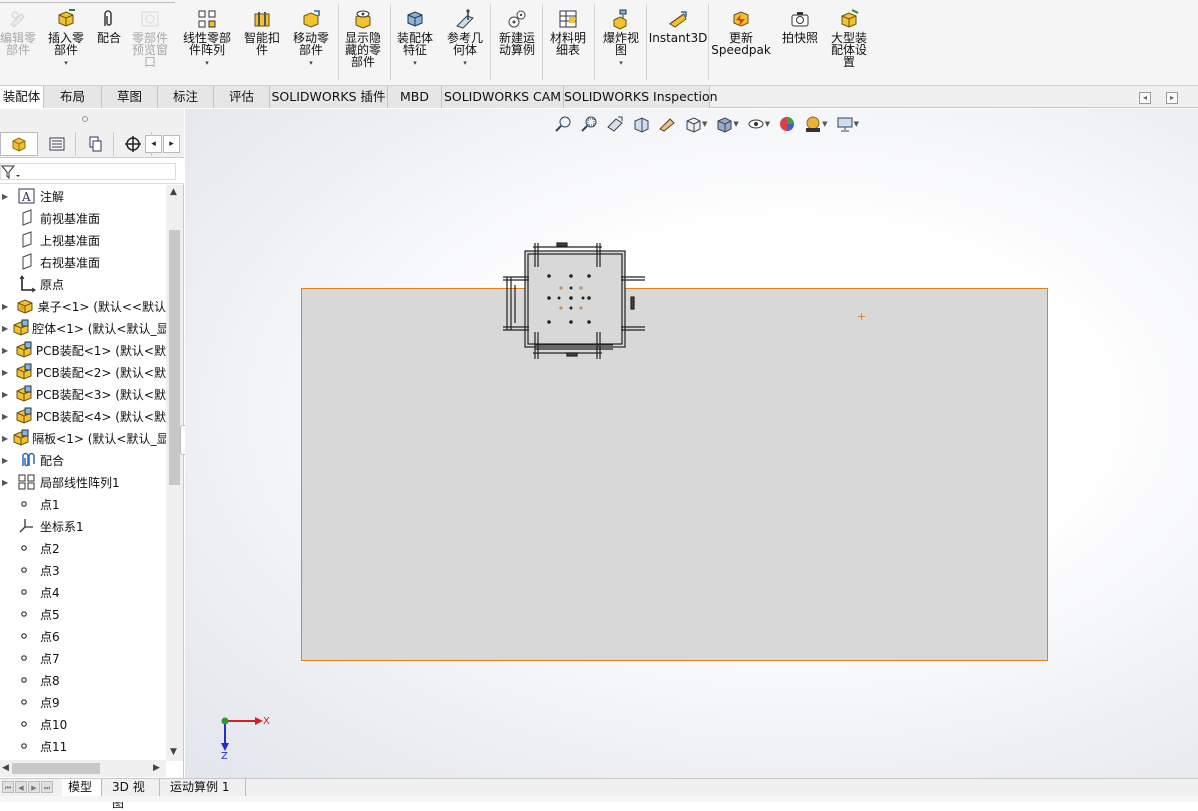 This screenshot has height=811, width=1198. I want to click on ribbon-button-bom: 材料明 细表, so click(568, 32).